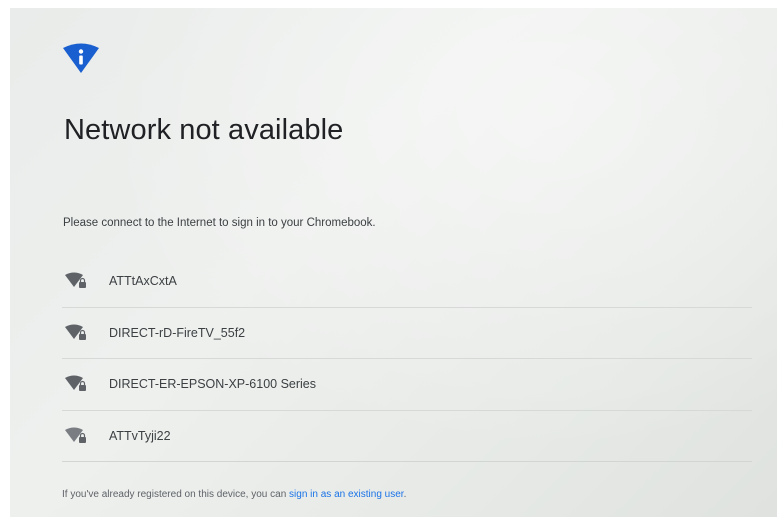  What do you see at coordinates (213, 384) in the screenshot?
I see `network-name: DIRECT-ER-EPSON-XP-6100 Series` at bounding box center [213, 384].